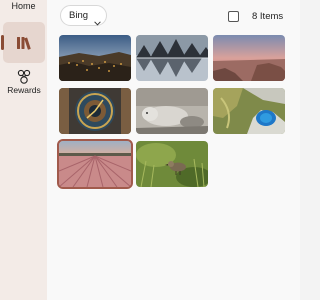 The width and height of the screenshot is (320, 300). Describe the element at coordinates (23, 150) in the screenshot. I see `sidebar: Home Rewards` at that location.